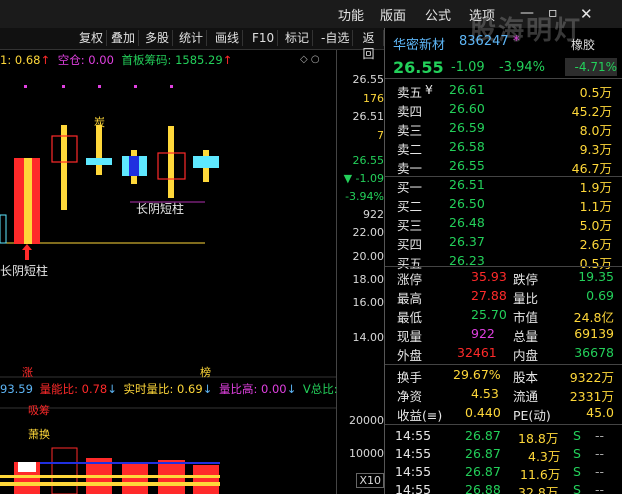 The width and height of the screenshot is (622, 494). Describe the element at coordinates (39, 410) in the screenshot. I see `xichou-label: 吸筹` at that location.